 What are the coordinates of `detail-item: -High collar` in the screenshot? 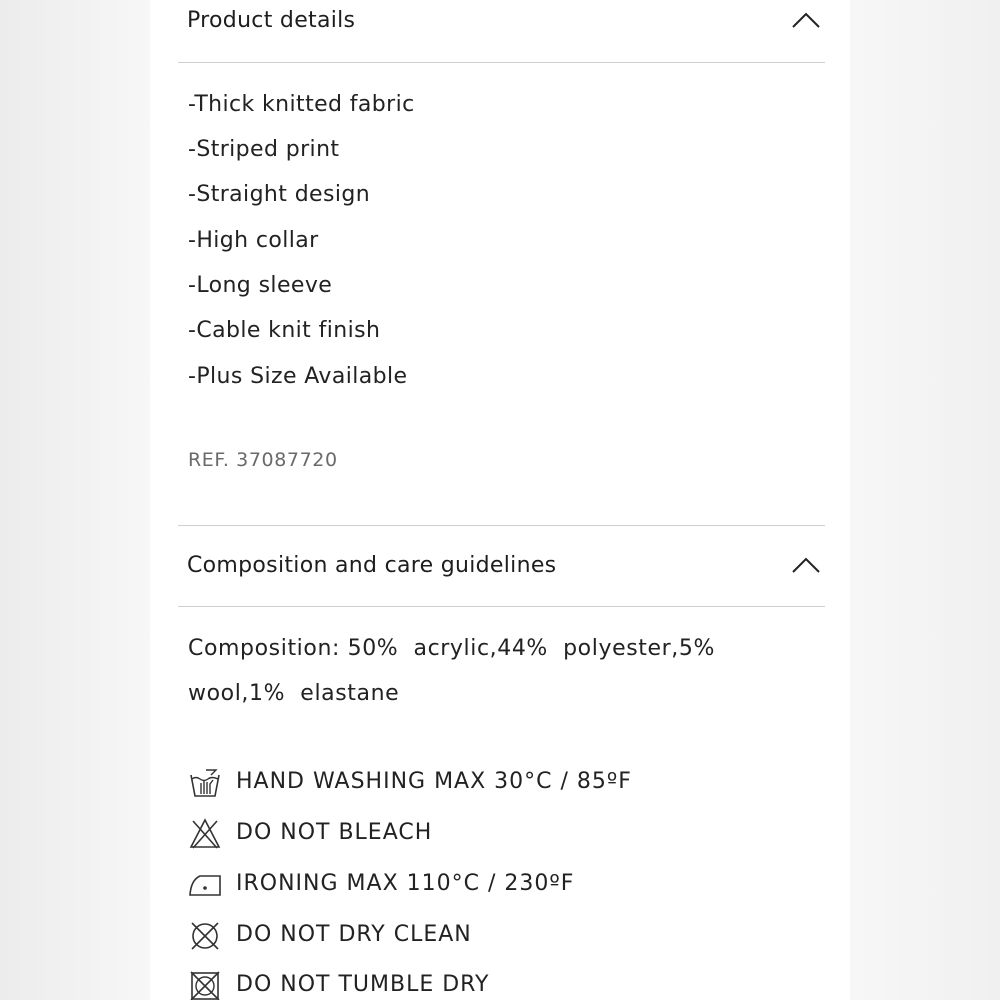 It's located at (253, 240).